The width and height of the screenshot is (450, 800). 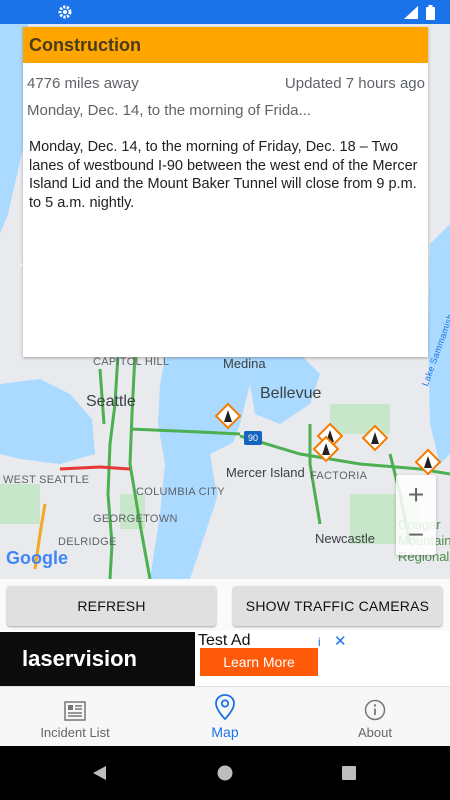 I want to click on home-icon, so click(x=225, y=773).